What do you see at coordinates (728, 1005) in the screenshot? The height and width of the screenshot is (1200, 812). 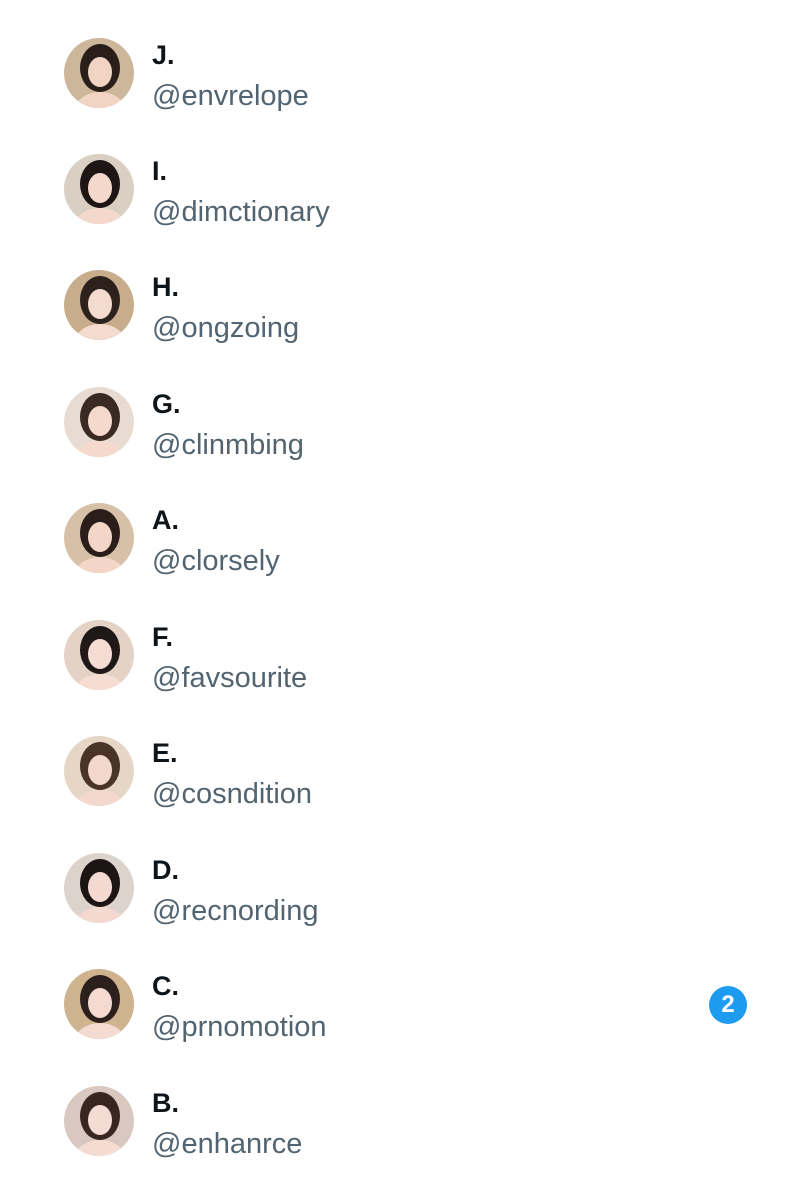 I see `unread-count-badge: 2` at bounding box center [728, 1005].